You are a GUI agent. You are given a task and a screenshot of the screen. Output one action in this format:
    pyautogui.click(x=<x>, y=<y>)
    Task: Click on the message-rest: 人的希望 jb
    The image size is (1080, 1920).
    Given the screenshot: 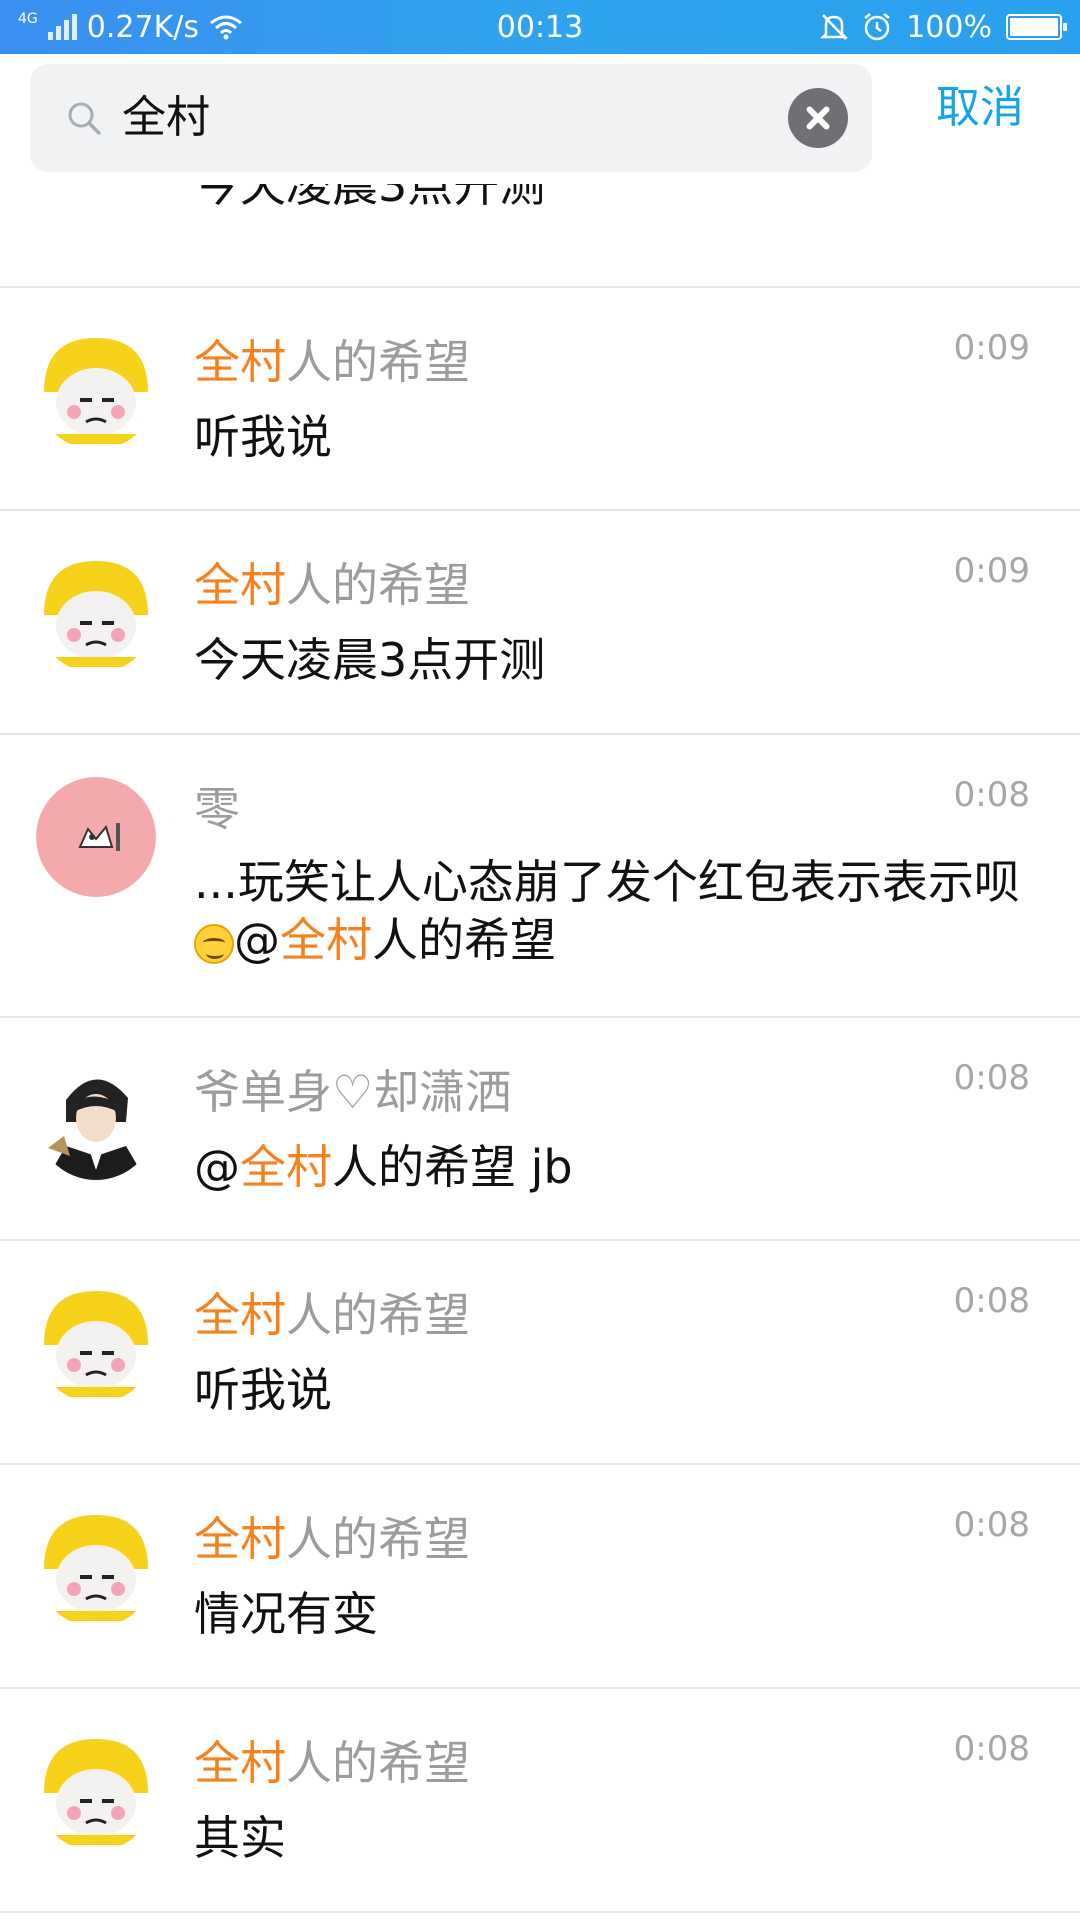 What is the action you would take?
    pyautogui.click(x=452, y=1167)
    